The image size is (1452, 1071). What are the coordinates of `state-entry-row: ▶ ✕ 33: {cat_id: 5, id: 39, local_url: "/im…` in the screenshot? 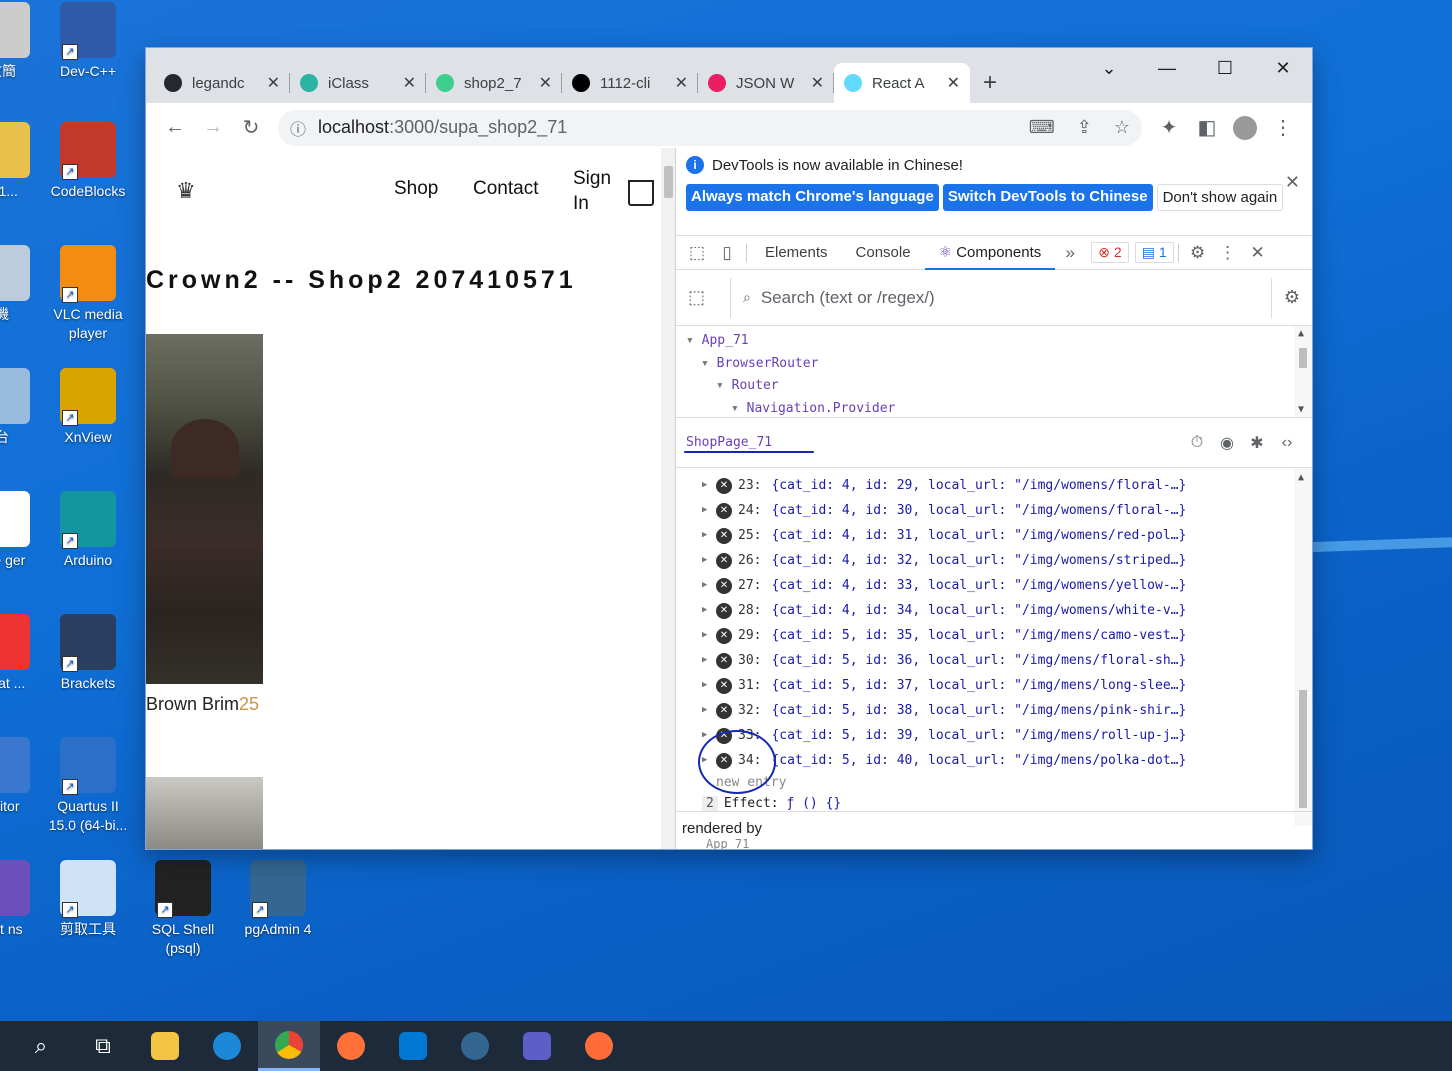 It's located at (994, 735).